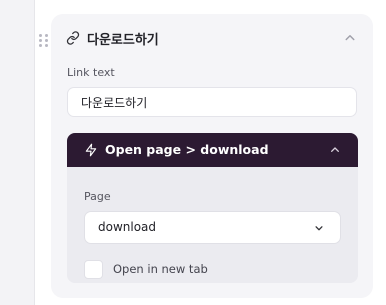 The image size is (386, 305). I want to click on chevron-down-icon, so click(319, 228).